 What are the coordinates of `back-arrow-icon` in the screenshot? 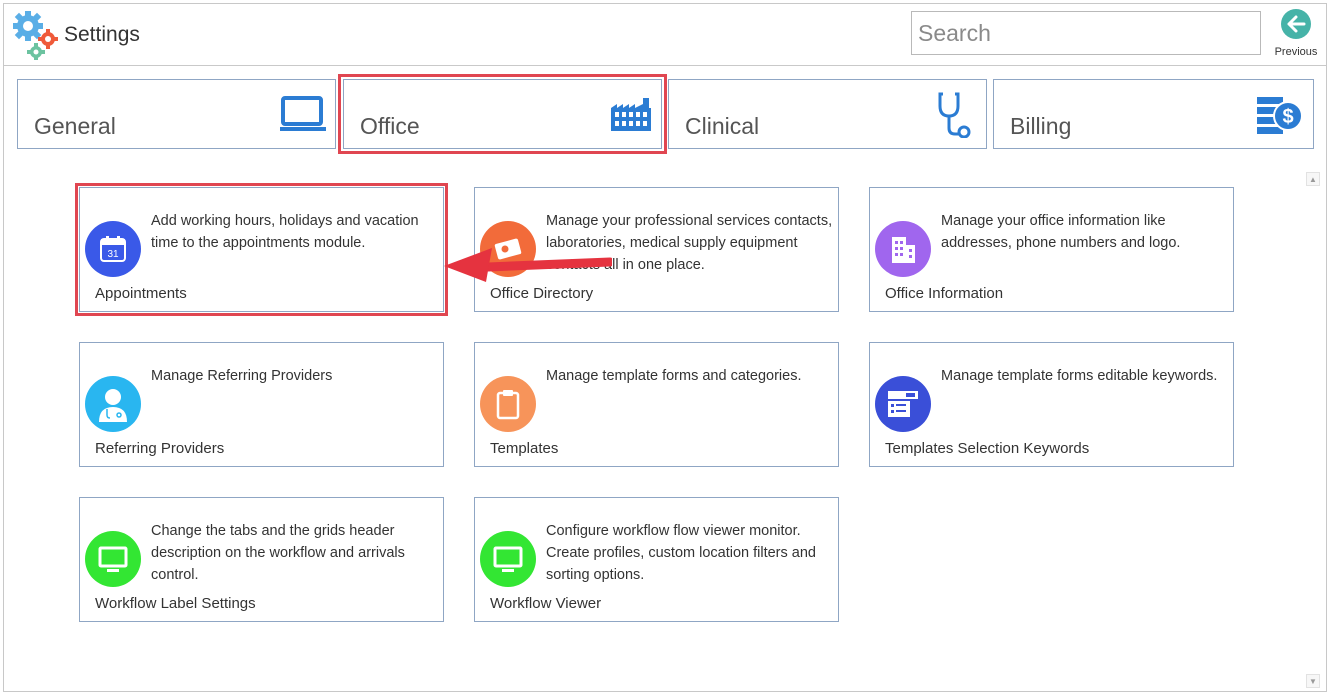 It's located at (1296, 24).